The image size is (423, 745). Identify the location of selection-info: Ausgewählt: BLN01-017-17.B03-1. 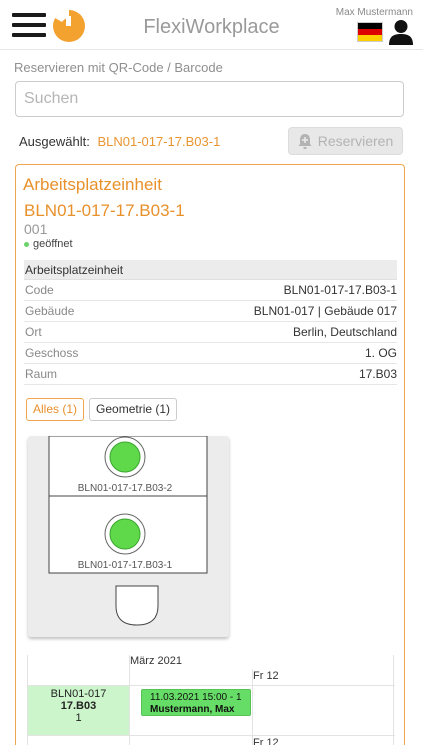
(119, 141).